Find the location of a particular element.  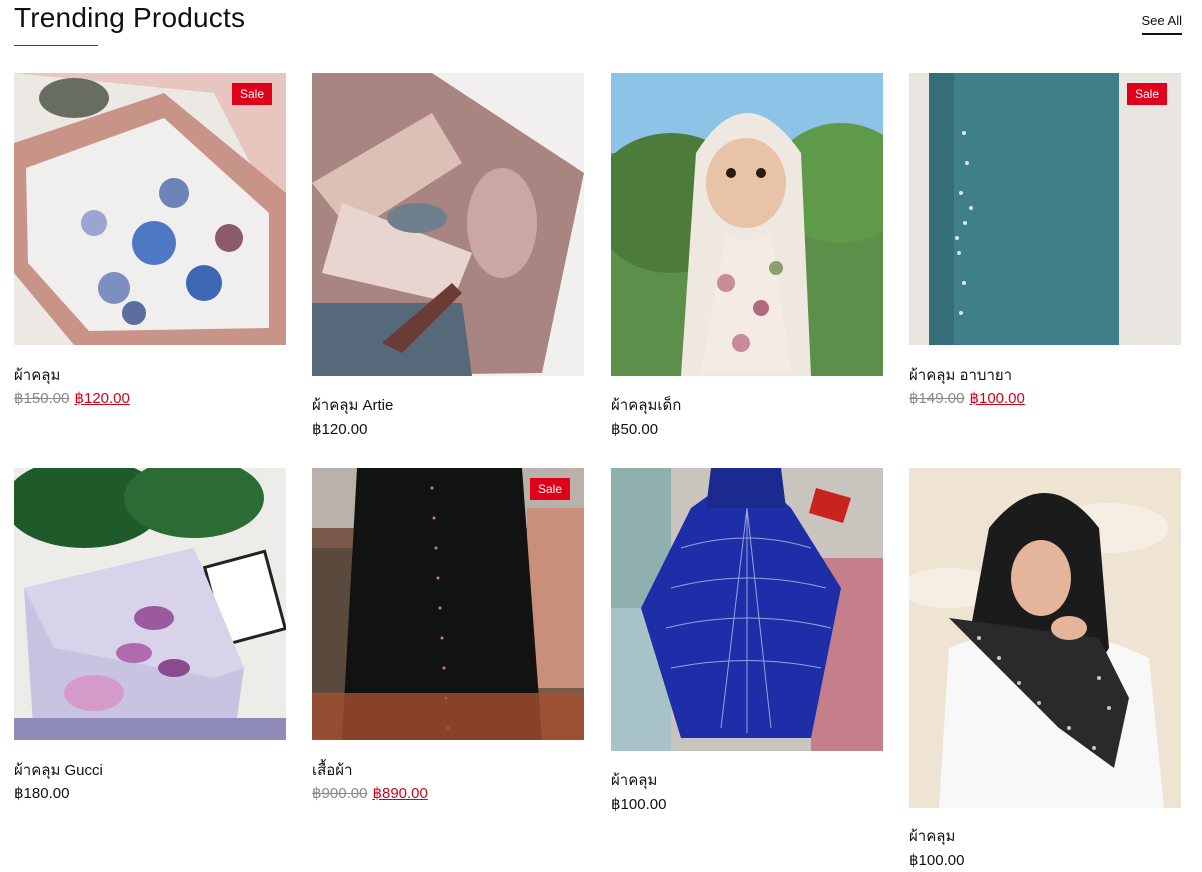

section-header: Trending Products See All is located at coordinates (598, 25).